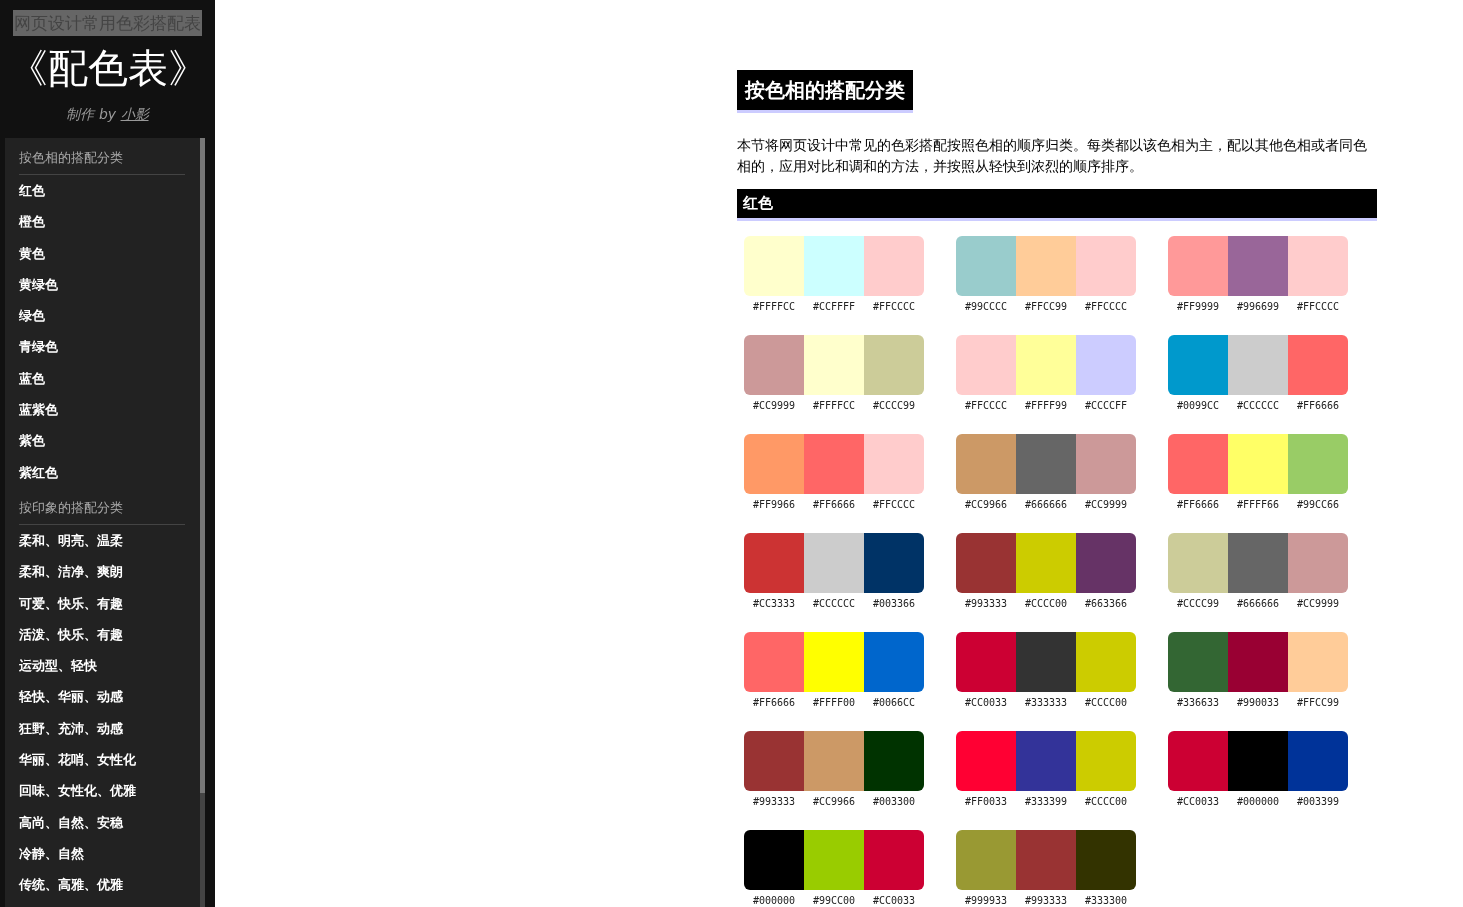  Describe the element at coordinates (834, 307) in the screenshot. I see `hex-code: #CCFFFF` at that location.